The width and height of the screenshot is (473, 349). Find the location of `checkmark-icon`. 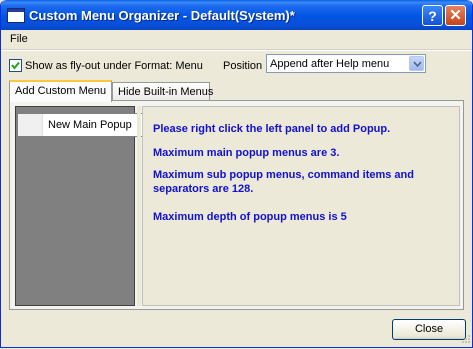

checkmark-icon is located at coordinates (15, 65).